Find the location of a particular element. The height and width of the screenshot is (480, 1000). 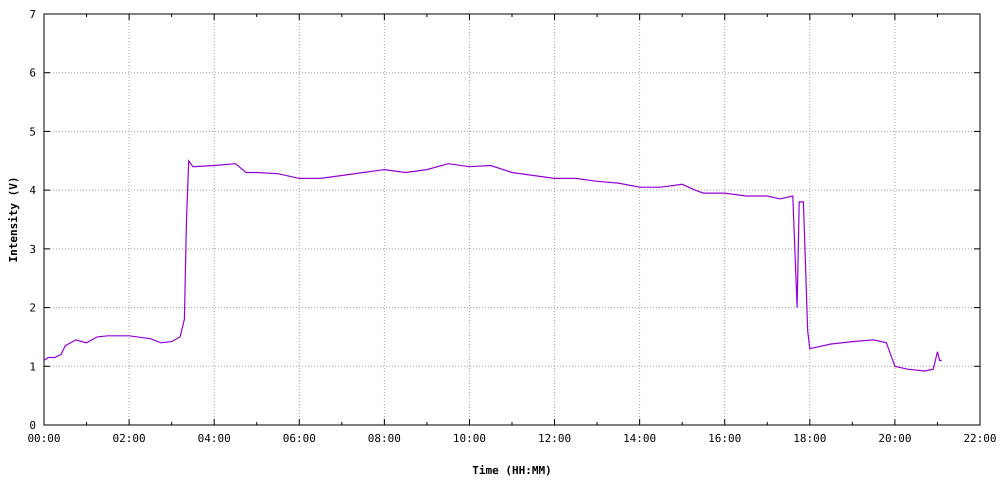

x-tick-label: 00:00 is located at coordinates (44, 438).